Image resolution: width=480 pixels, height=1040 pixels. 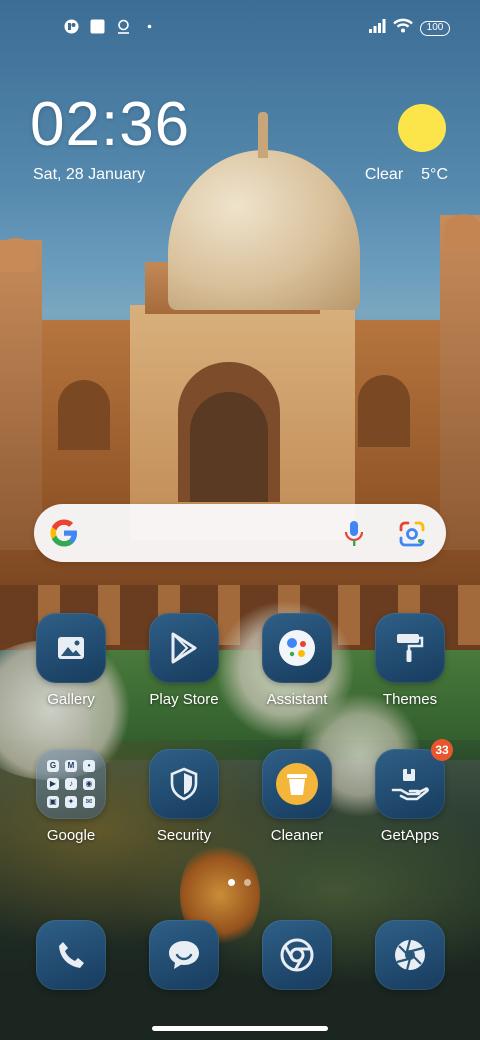 What do you see at coordinates (71, 835) in the screenshot?
I see `app-label: Google` at bounding box center [71, 835].